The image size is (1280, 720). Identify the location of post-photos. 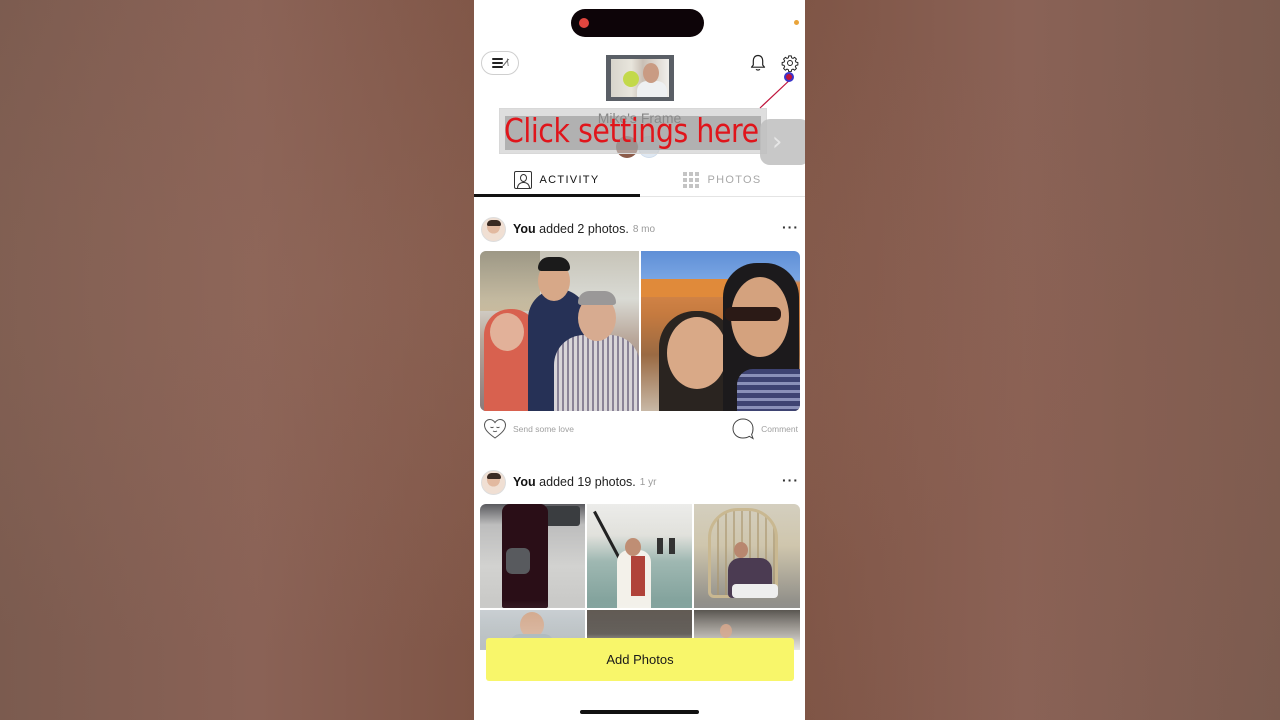
(640, 331).